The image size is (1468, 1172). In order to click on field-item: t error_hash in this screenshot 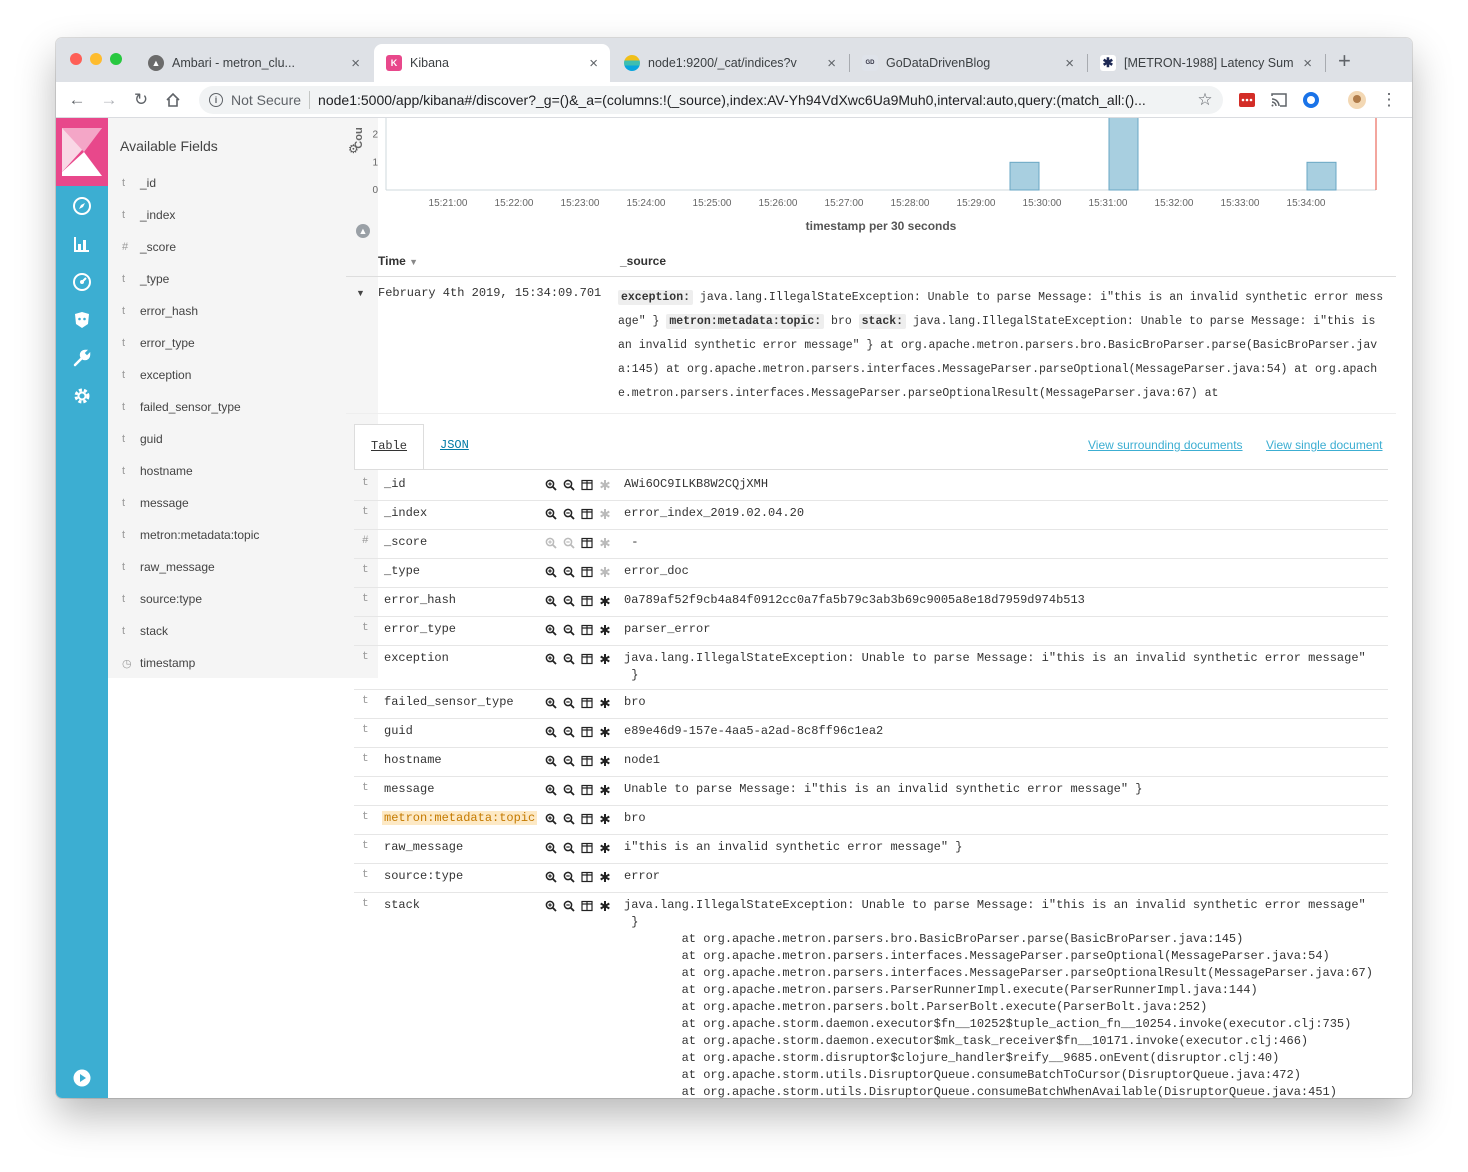, I will do `click(160, 311)`.